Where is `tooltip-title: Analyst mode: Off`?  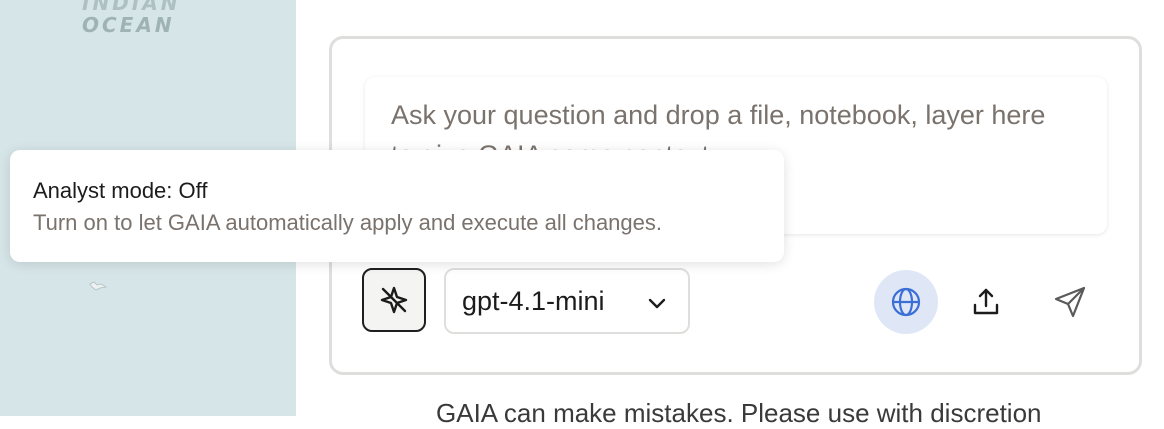
tooltip-title: Analyst mode: Off is located at coordinates (120, 190).